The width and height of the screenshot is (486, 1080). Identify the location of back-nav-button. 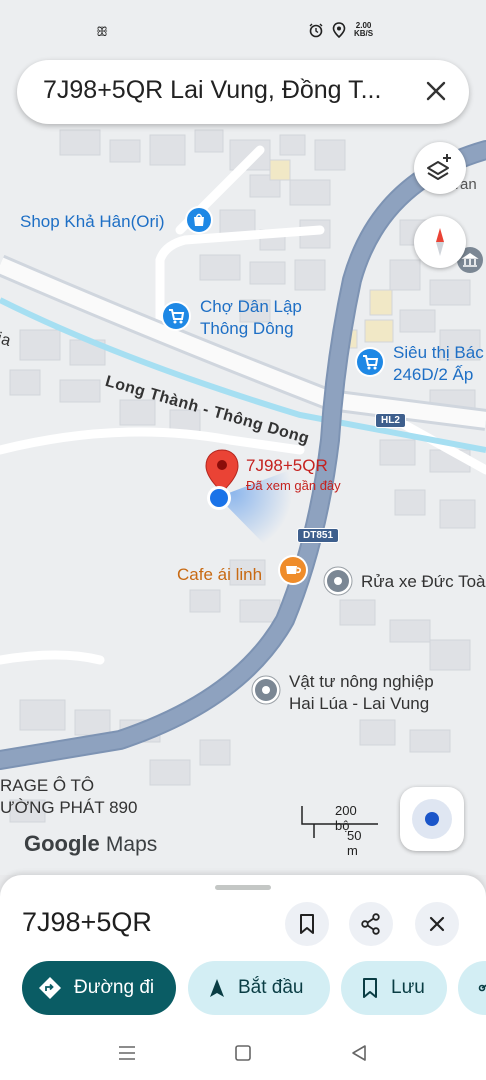
(359, 1055).